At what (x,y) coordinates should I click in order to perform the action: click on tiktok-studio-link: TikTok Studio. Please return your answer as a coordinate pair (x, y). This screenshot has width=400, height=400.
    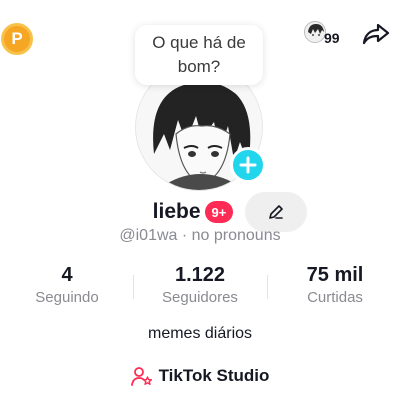
    Looking at the image, I should click on (200, 376).